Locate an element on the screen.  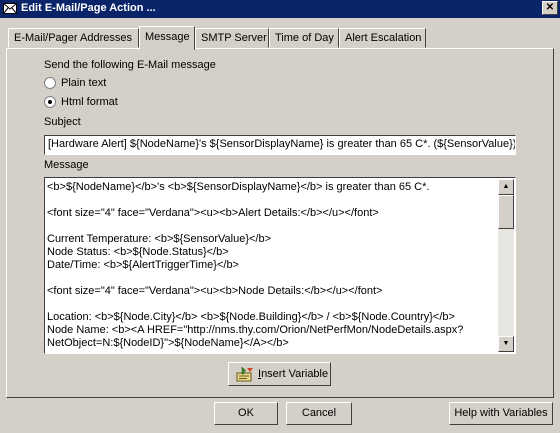
insert-variable-button: Insert Variable is located at coordinates (279, 374).